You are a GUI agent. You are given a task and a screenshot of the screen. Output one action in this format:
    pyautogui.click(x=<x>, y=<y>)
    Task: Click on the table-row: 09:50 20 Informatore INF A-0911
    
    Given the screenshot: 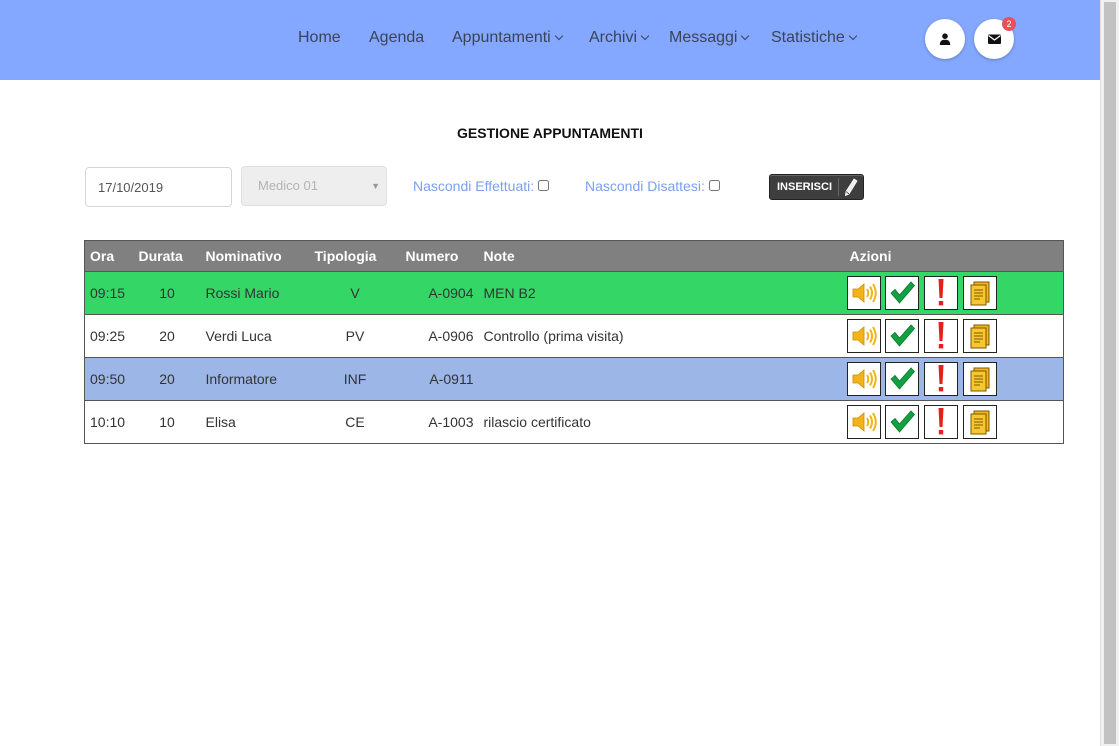 What is the action you would take?
    pyautogui.click(x=574, y=379)
    